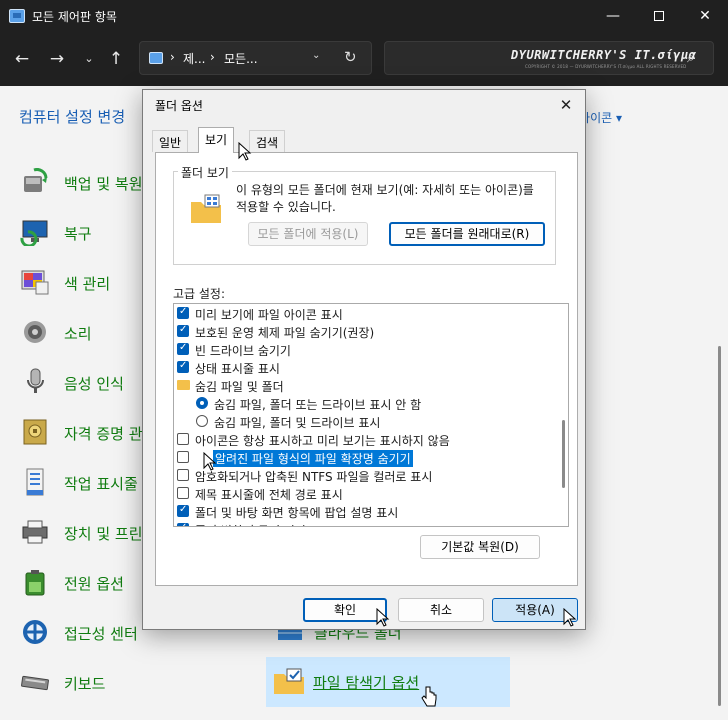 This screenshot has width=728, height=720. What do you see at coordinates (719, 526) in the screenshot?
I see `vertical-scrollbar` at bounding box center [719, 526].